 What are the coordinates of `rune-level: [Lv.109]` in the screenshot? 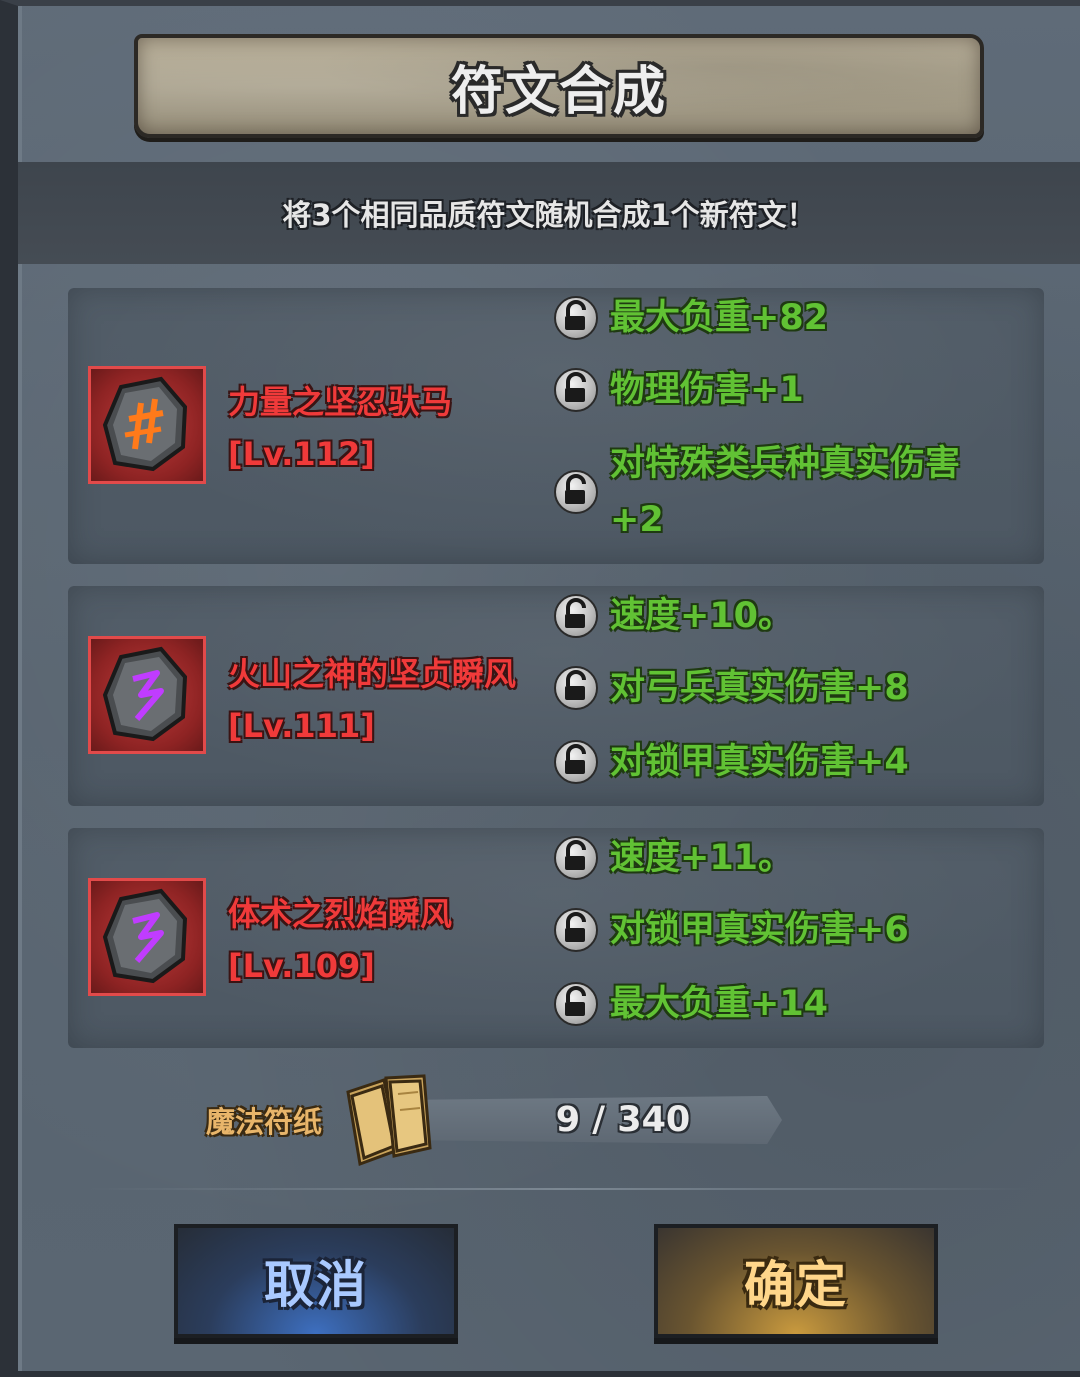 It's located at (301, 966).